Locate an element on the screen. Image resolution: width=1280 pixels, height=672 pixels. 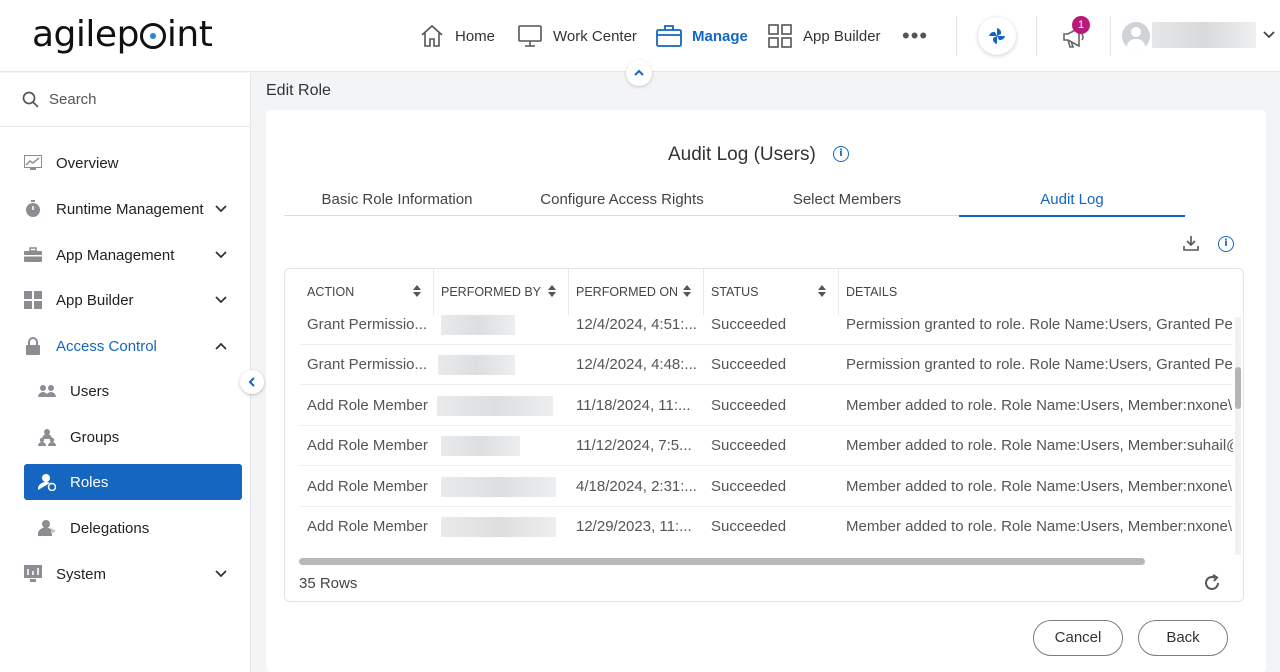
nav-work-center: Work Center is located at coordinates (577, 36).